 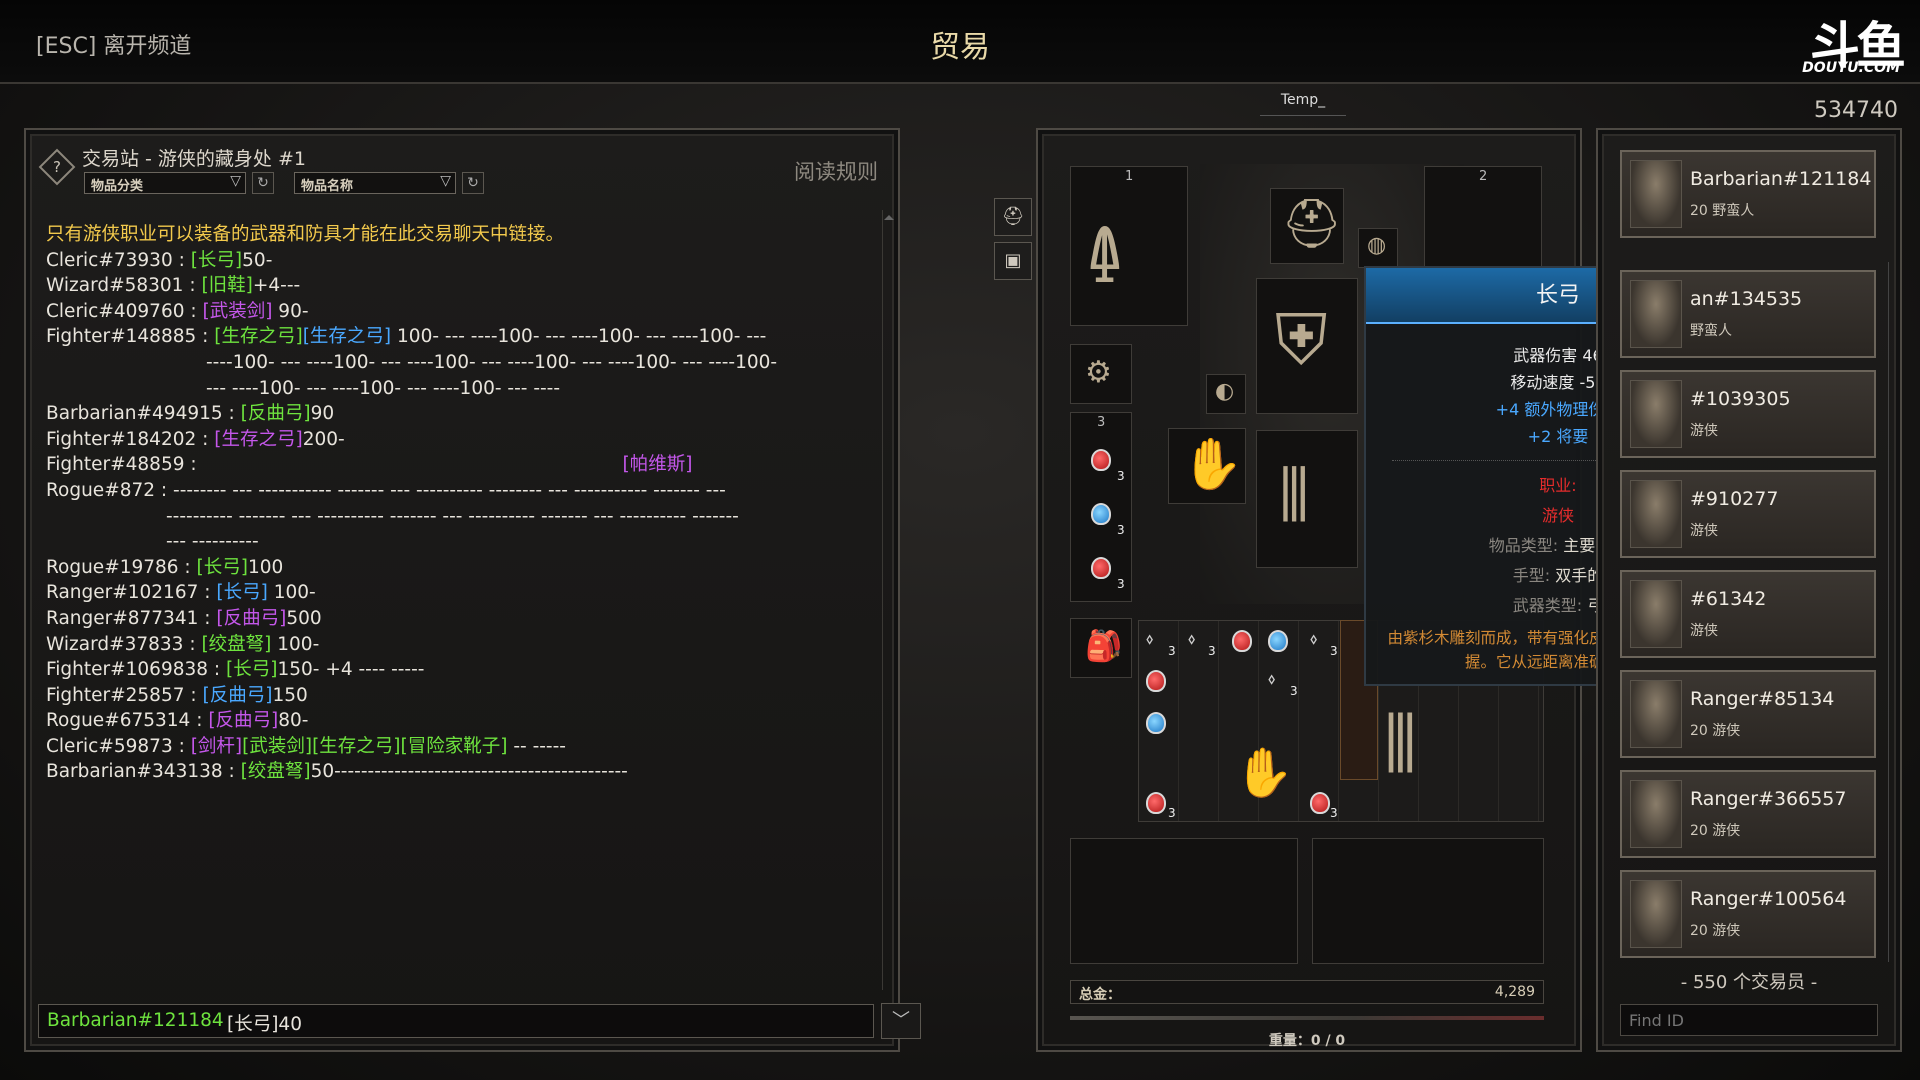 What do you see at coordinates (1748, 914) in the screenshot?
I see `trader-card: Ranger#100564 20 游侠` at bounding box center [1748, 914].